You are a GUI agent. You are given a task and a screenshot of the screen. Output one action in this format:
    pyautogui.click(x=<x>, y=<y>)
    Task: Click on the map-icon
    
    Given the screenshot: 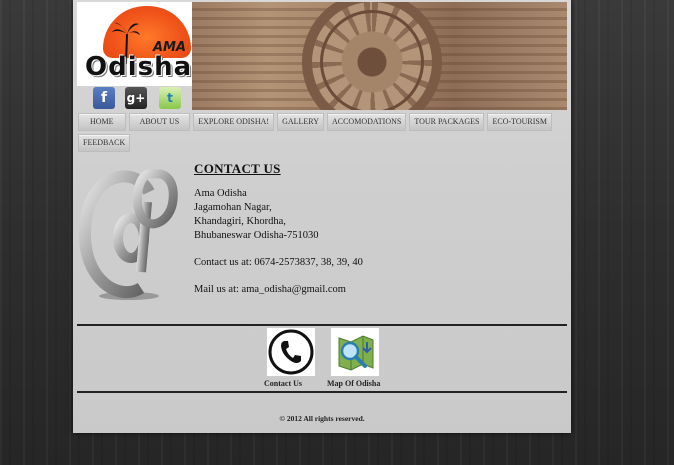 What is the action you would take?
    pyautogui.click(x=356, y=353)
    